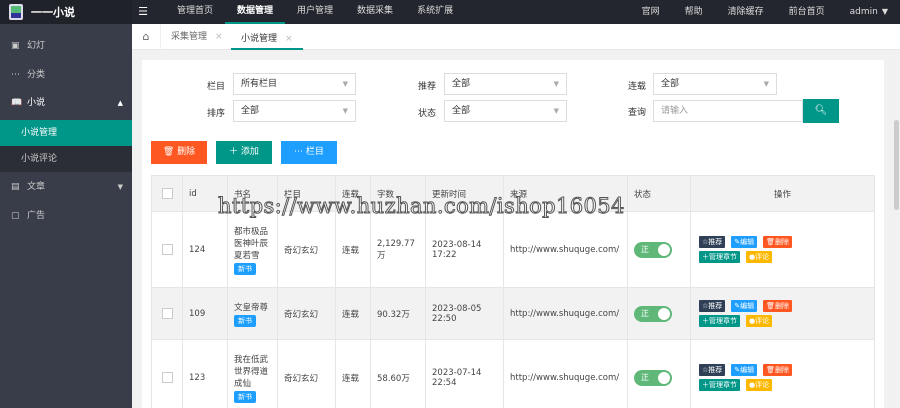  What do you see at coordinates (398, 313) in the screenshot?
I see `cell-words: 90.32万` at bounding box center [398, 313].